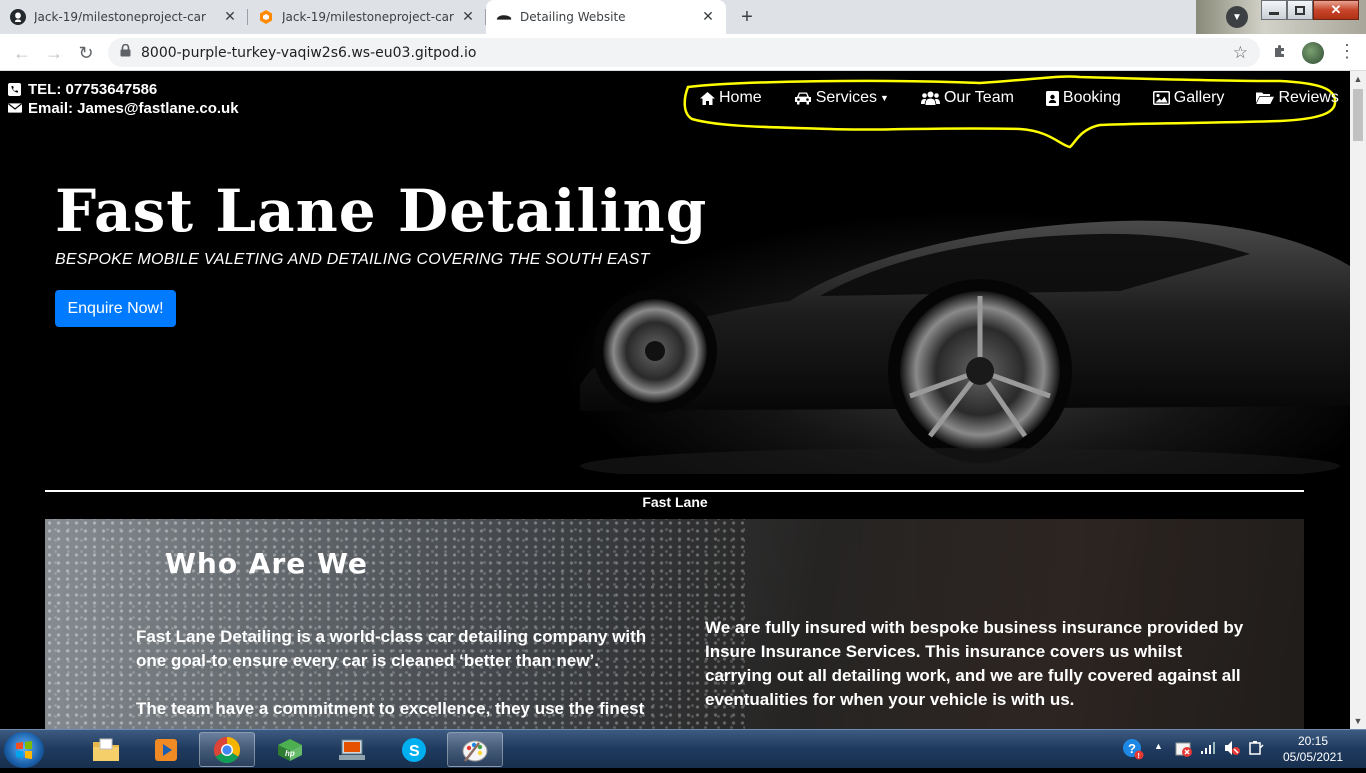  What do you see at coordinates (1358, 115) in the screenshot?
I see `scroll-thumb` at bounding box center [1358, 115].